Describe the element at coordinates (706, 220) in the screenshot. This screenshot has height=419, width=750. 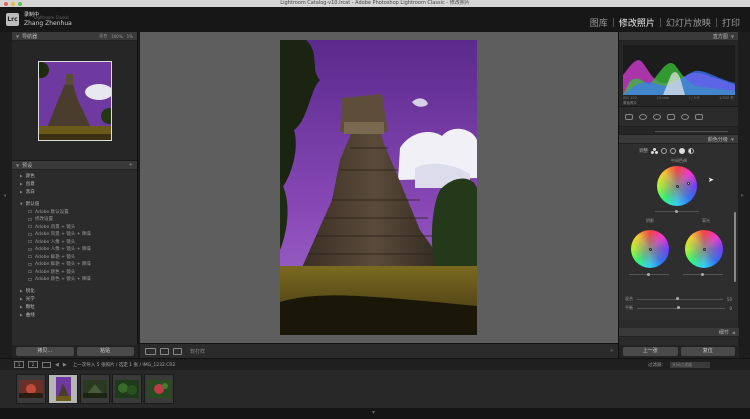
I see `highlights-label: 高光` at that location.